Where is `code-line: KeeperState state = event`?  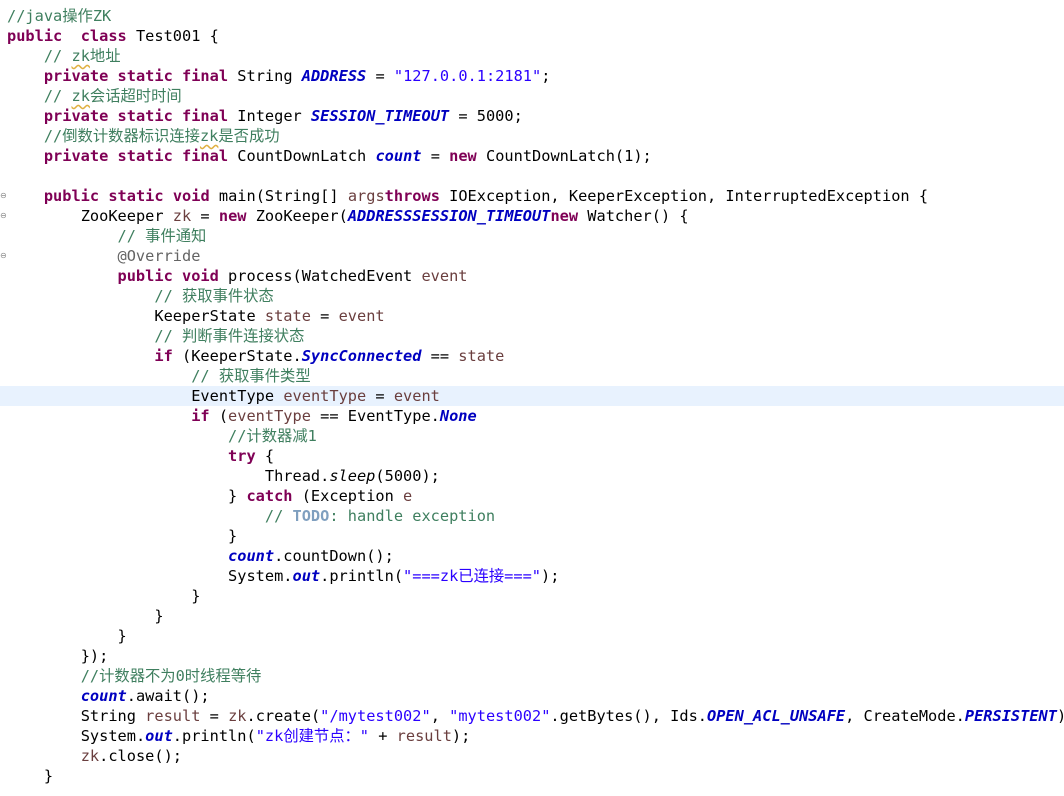 code-line: KeeperState state = event is located at coordinates (532, 316).